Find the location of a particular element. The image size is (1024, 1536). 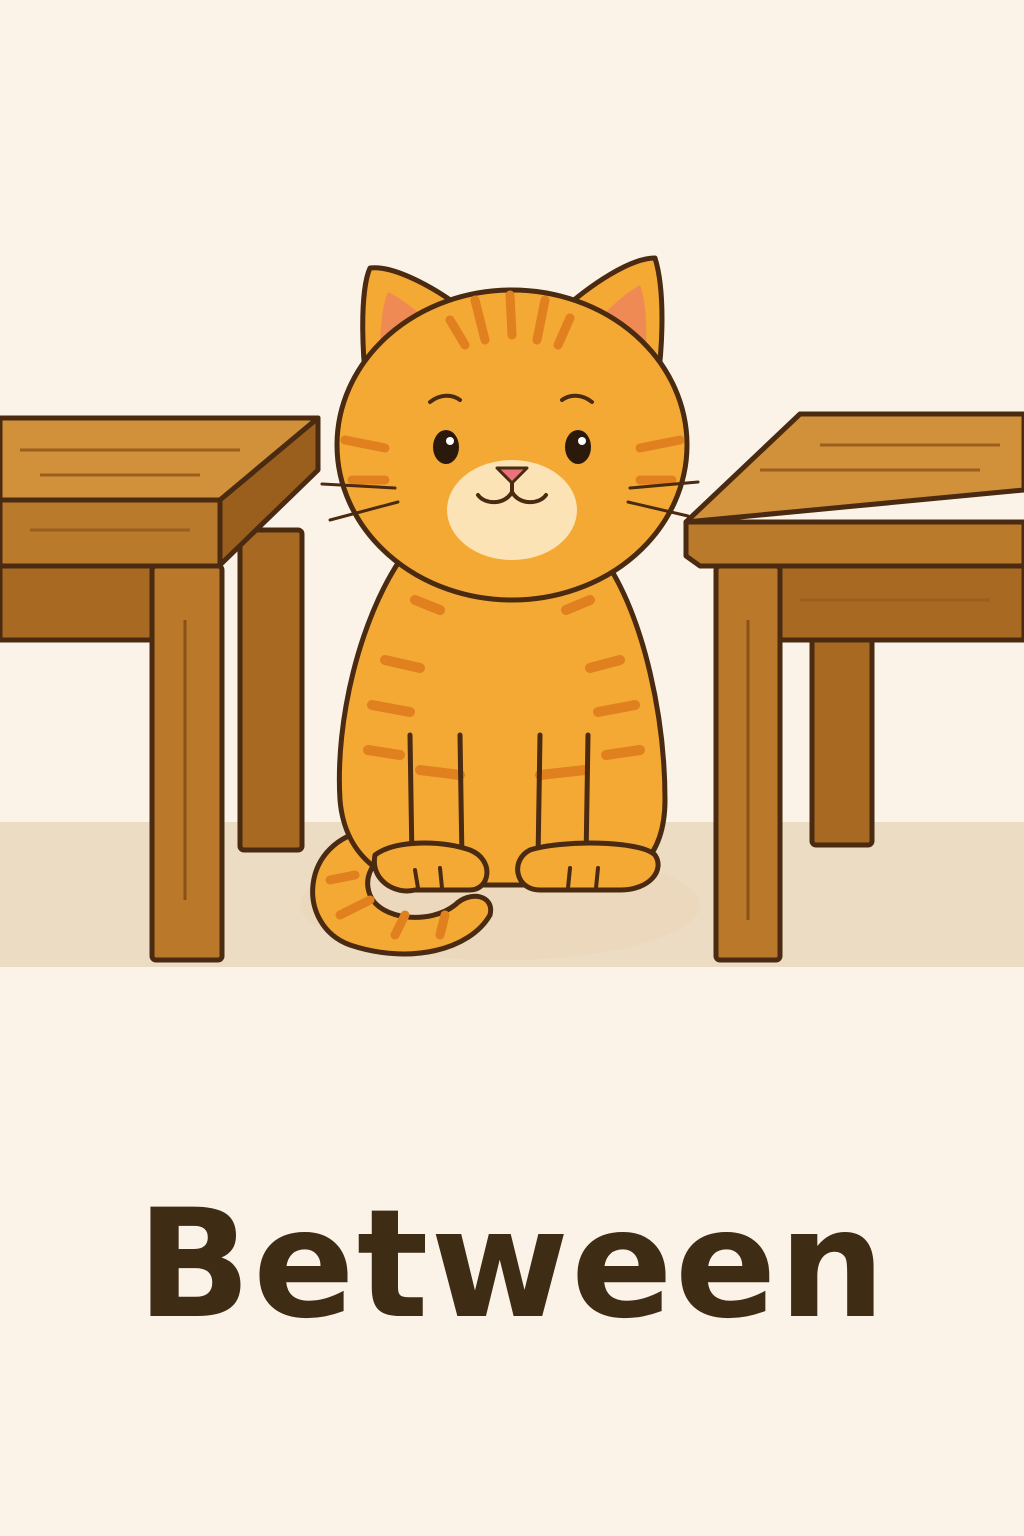

cat-right-eye is located at coordinates (578, 447).